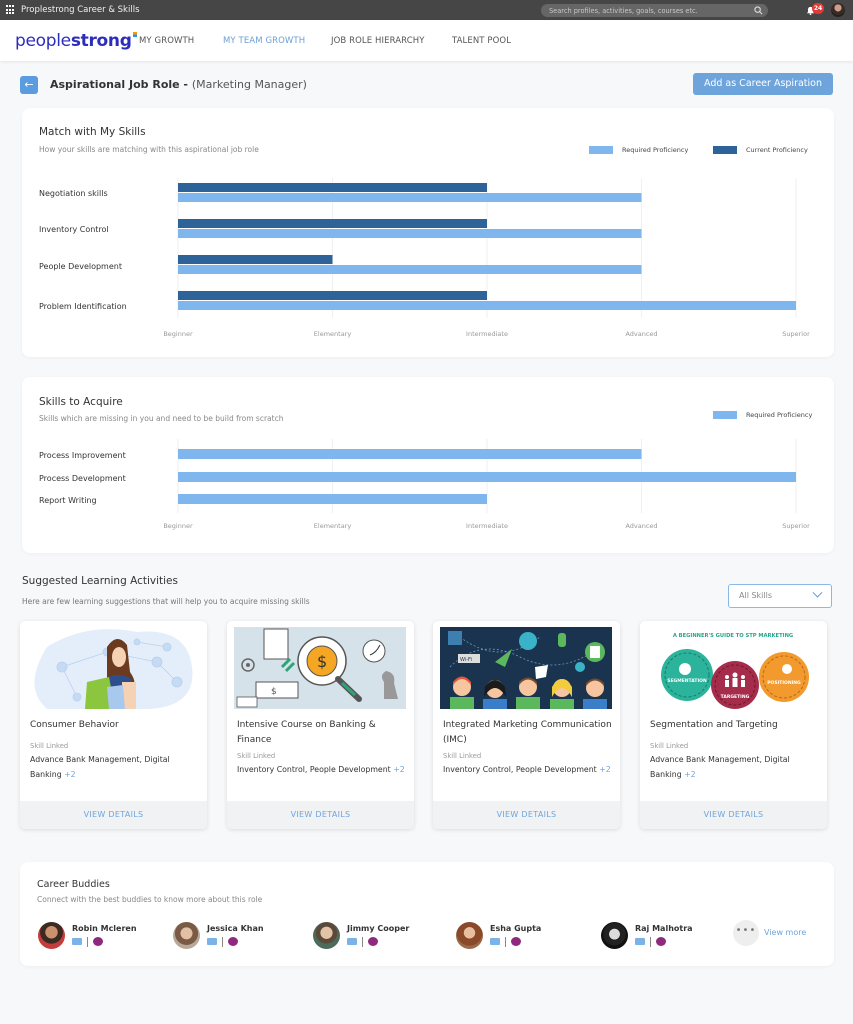  Describe the element at coordinates (29, 85) in the screenshot. I see `back-button: ←` at that location.